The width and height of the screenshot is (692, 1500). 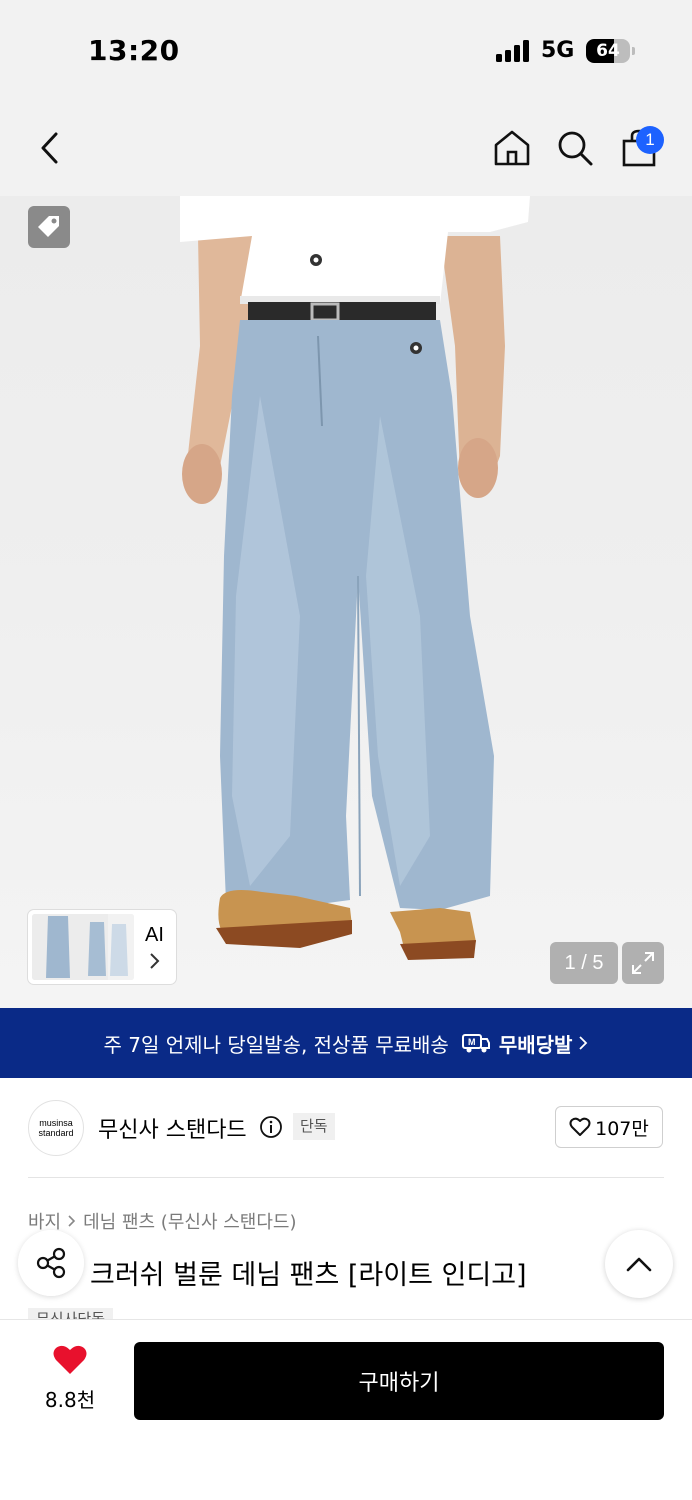 I want to click on brand-logo: musinsa standard, so click(x=56, y=1128).